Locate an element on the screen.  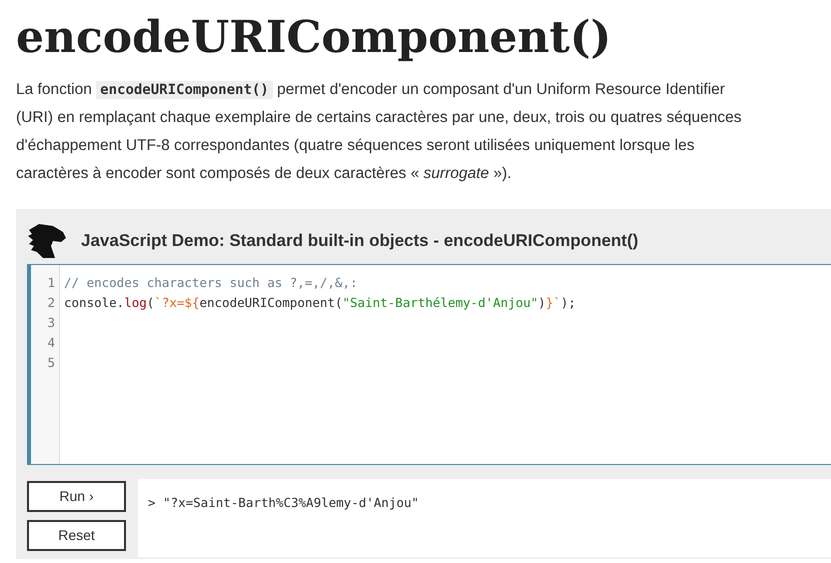
line-number: 3 is located at coordinates (50, 323).